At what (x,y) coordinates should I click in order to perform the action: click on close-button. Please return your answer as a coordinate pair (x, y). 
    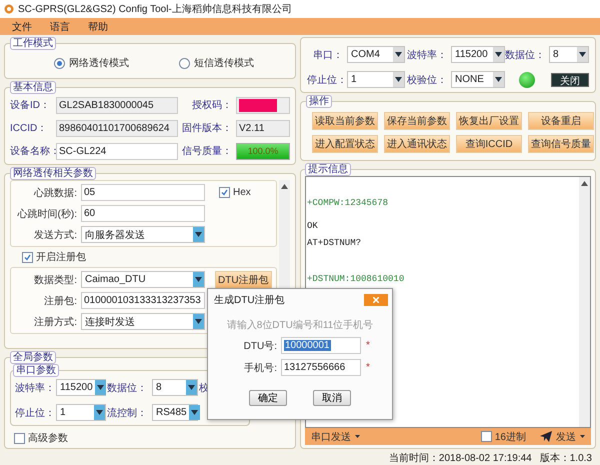
    Looking at the image, I should click on (376, 300).